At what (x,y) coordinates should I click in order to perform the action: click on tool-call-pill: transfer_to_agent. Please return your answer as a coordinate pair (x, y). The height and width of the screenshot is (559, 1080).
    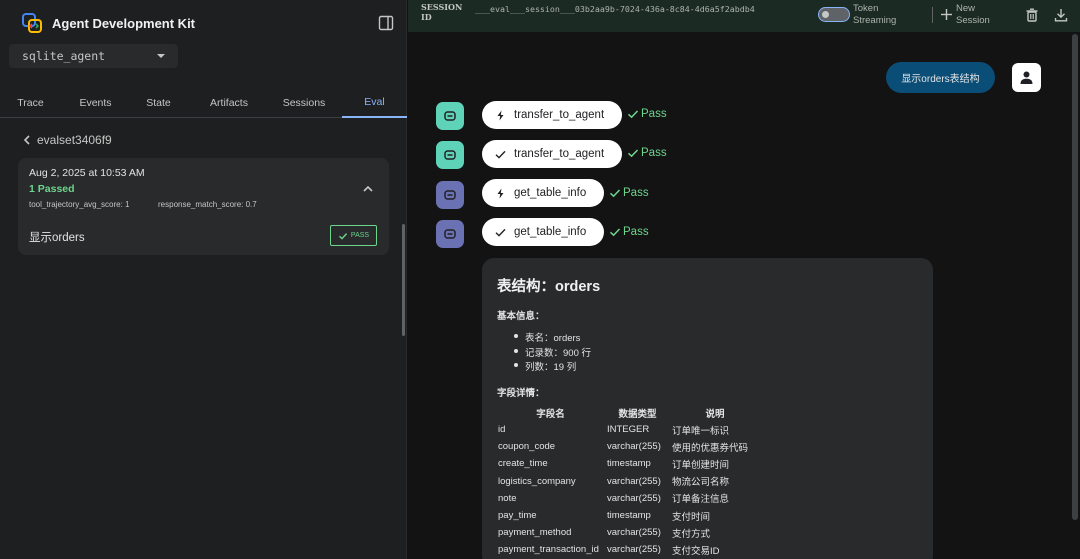
    Looking at the image, I should click on (552, 115).